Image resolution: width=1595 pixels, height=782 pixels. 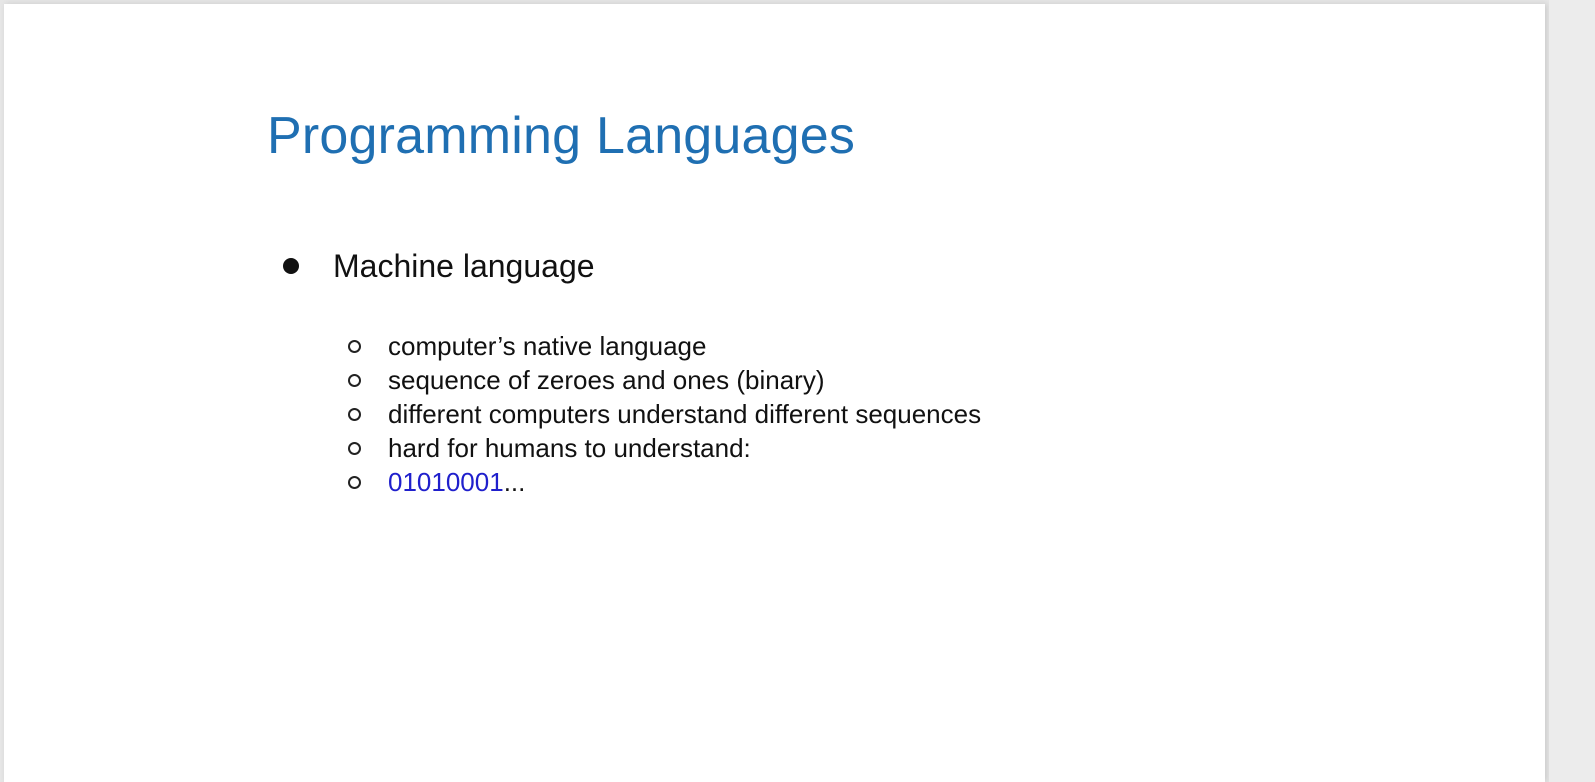 I want to click on sub-bullet-item: sequence of zeroes and ones (binary), so click(x=664, y=380).